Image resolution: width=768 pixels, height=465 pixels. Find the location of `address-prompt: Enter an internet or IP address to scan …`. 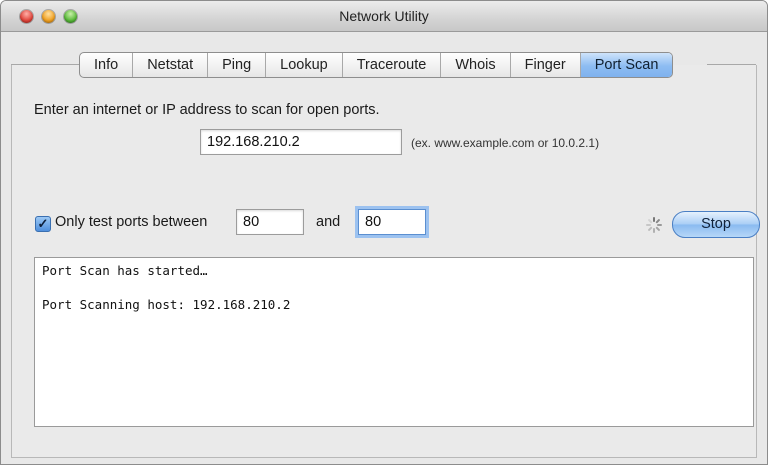

address-prompt: Enter an internet or IP address to scan … is located at coordinates (207, 110).